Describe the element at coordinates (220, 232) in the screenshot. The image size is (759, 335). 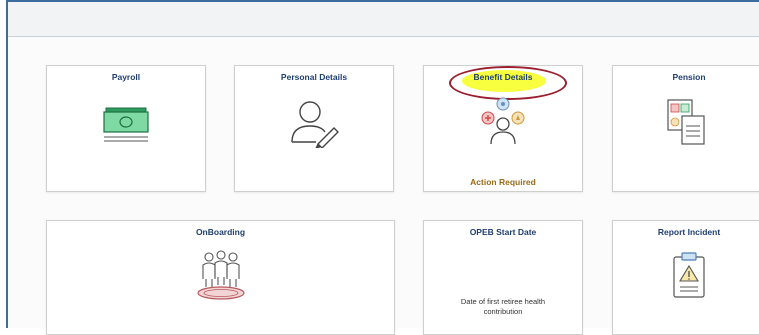
I see `tile-onboarding-title: OnBoarding` at that location.